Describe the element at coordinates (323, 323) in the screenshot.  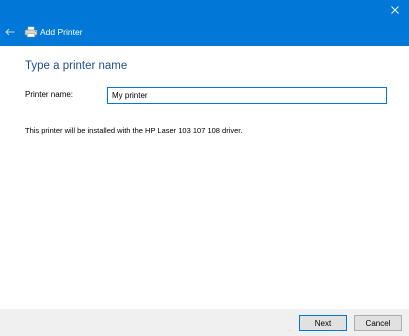
I see `next-button: Next` at that location.